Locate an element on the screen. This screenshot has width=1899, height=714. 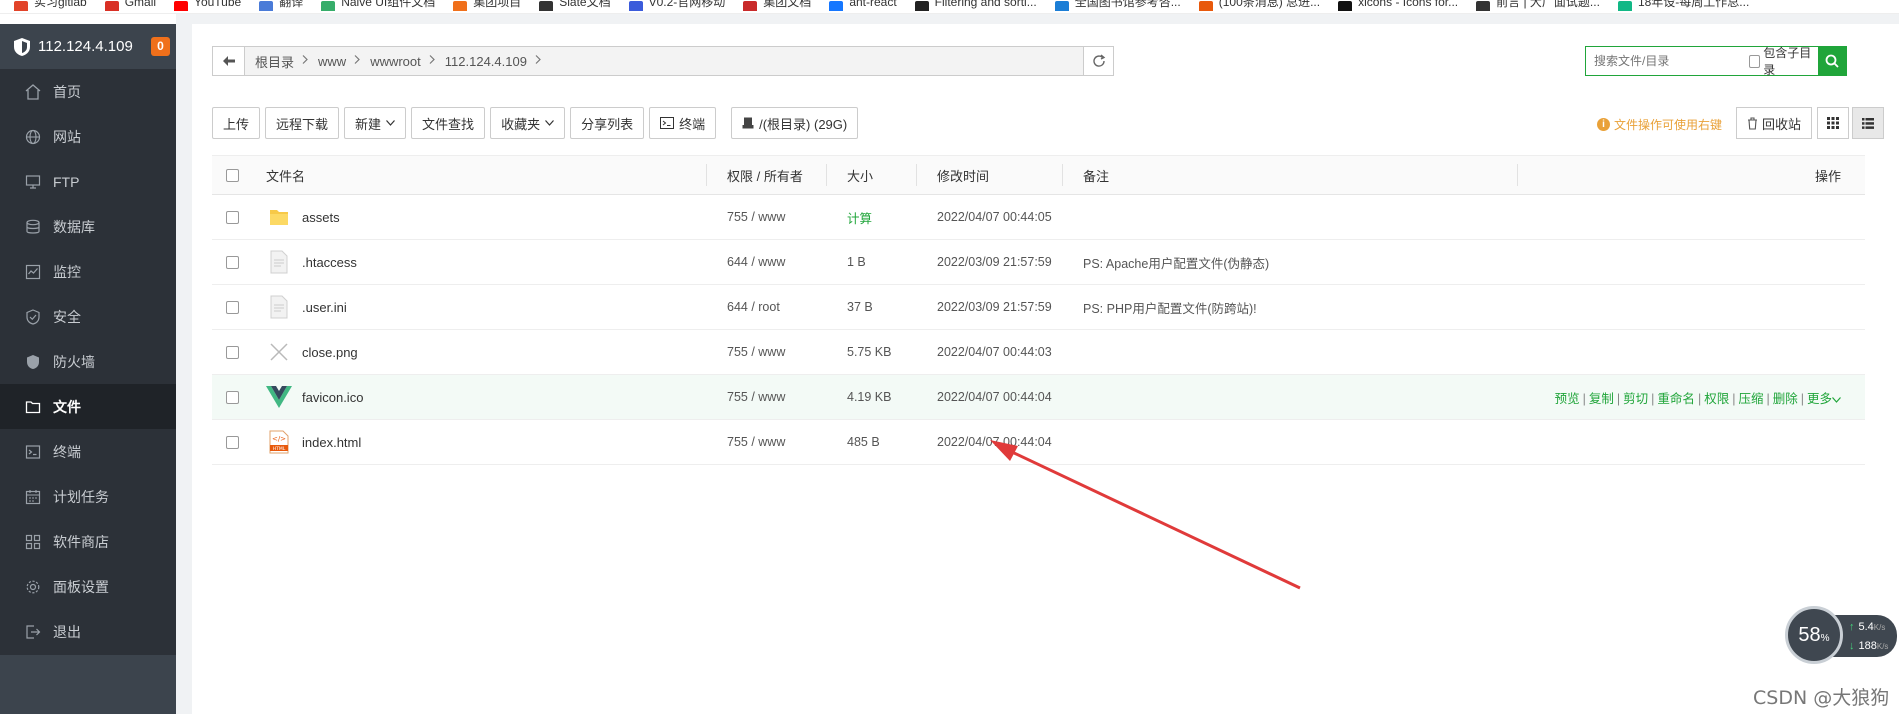
bookmark-item: V0.2-官网移动 is located at coordinates (676, 6).